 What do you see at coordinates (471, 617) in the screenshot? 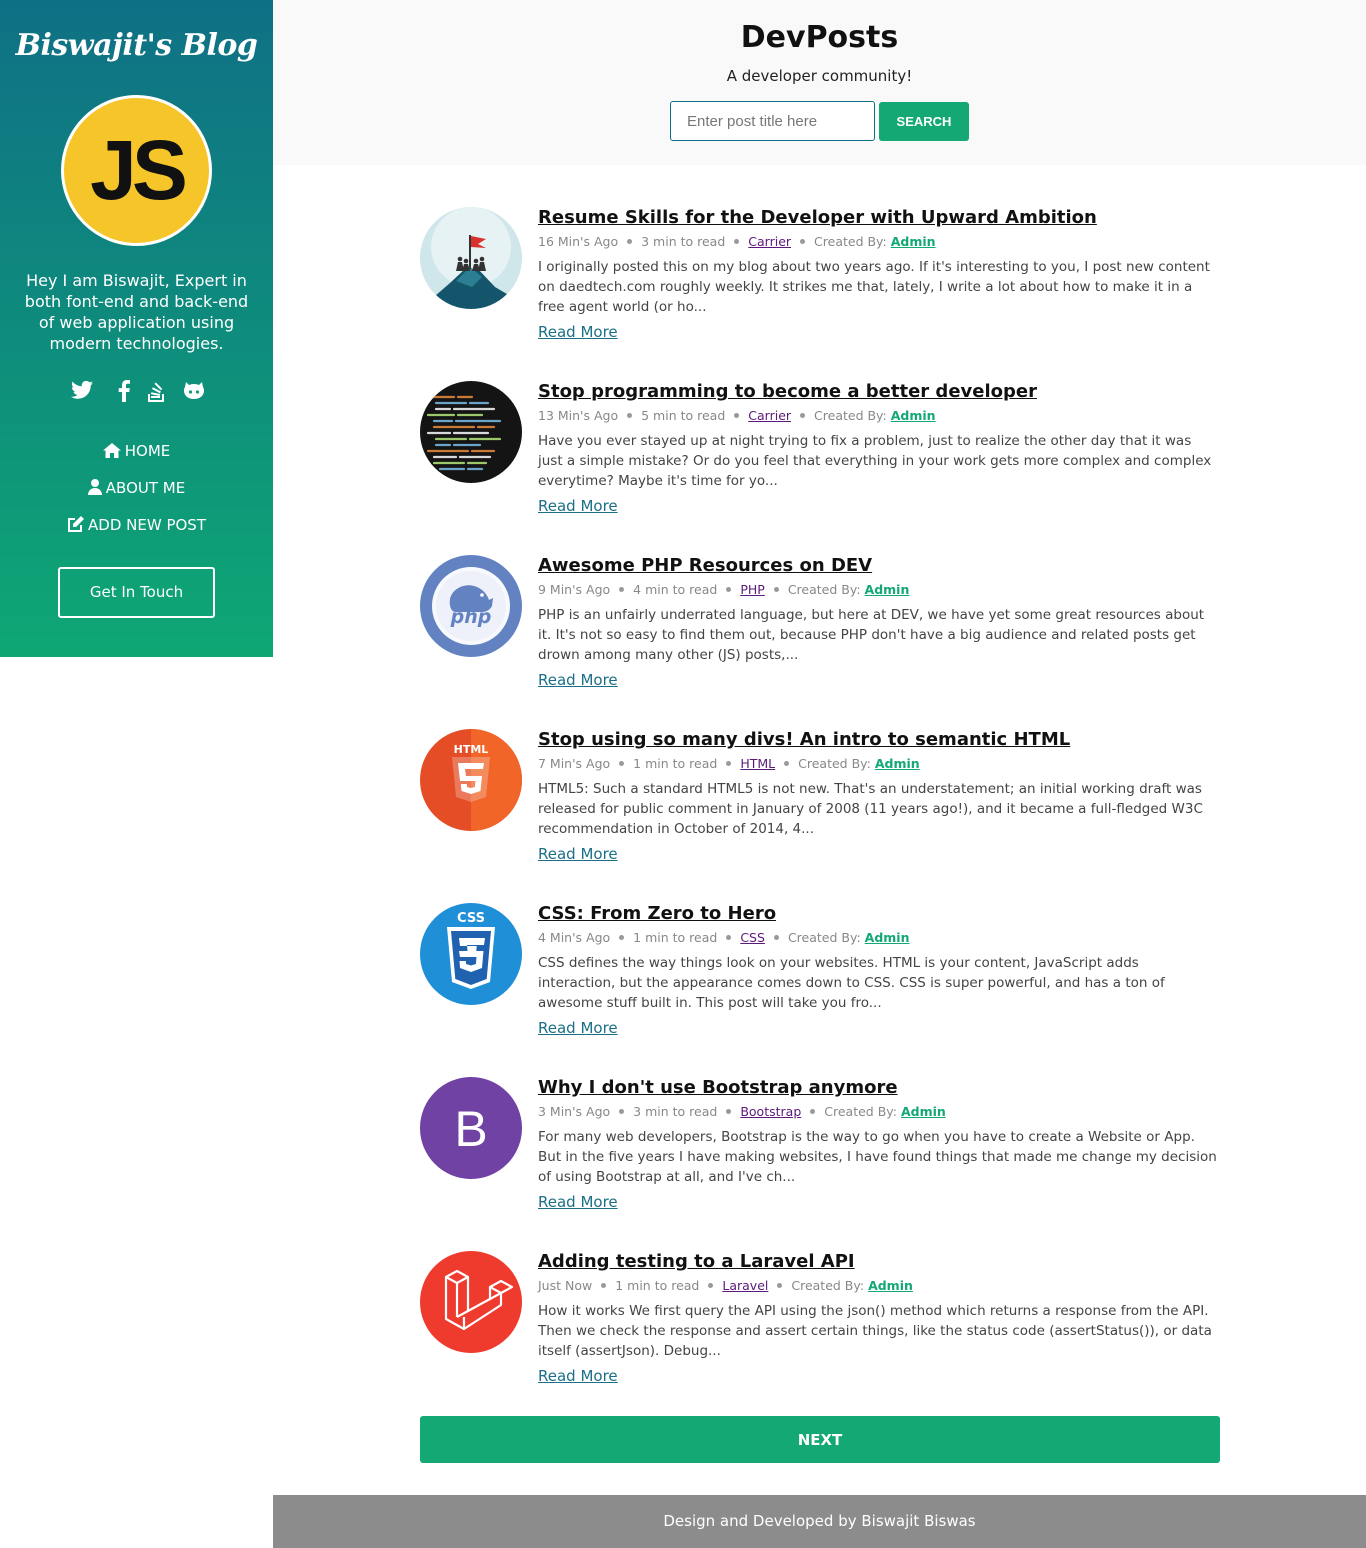
I see `php-logo-text: php` at bounding box center [471, 617].